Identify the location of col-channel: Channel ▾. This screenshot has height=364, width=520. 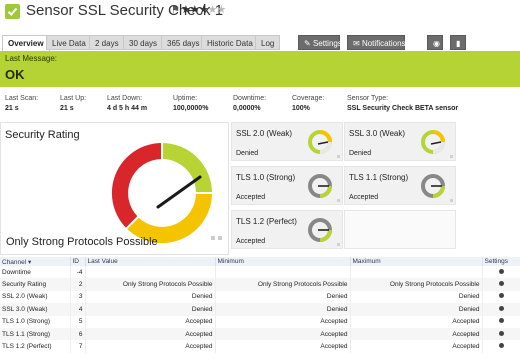
(35, 261).